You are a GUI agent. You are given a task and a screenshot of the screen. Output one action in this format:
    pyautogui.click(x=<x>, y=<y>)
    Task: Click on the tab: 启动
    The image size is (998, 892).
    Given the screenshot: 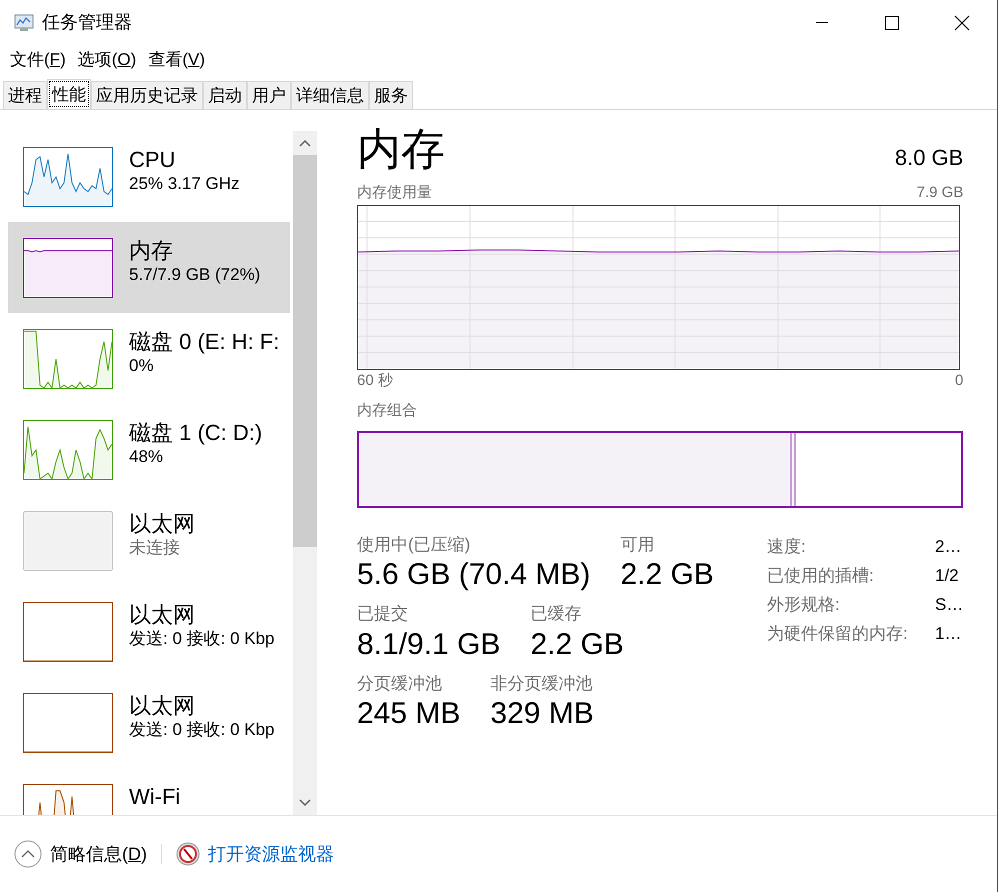 What is the action you would take?
    pyautogui.click(x=225, y=95)
    